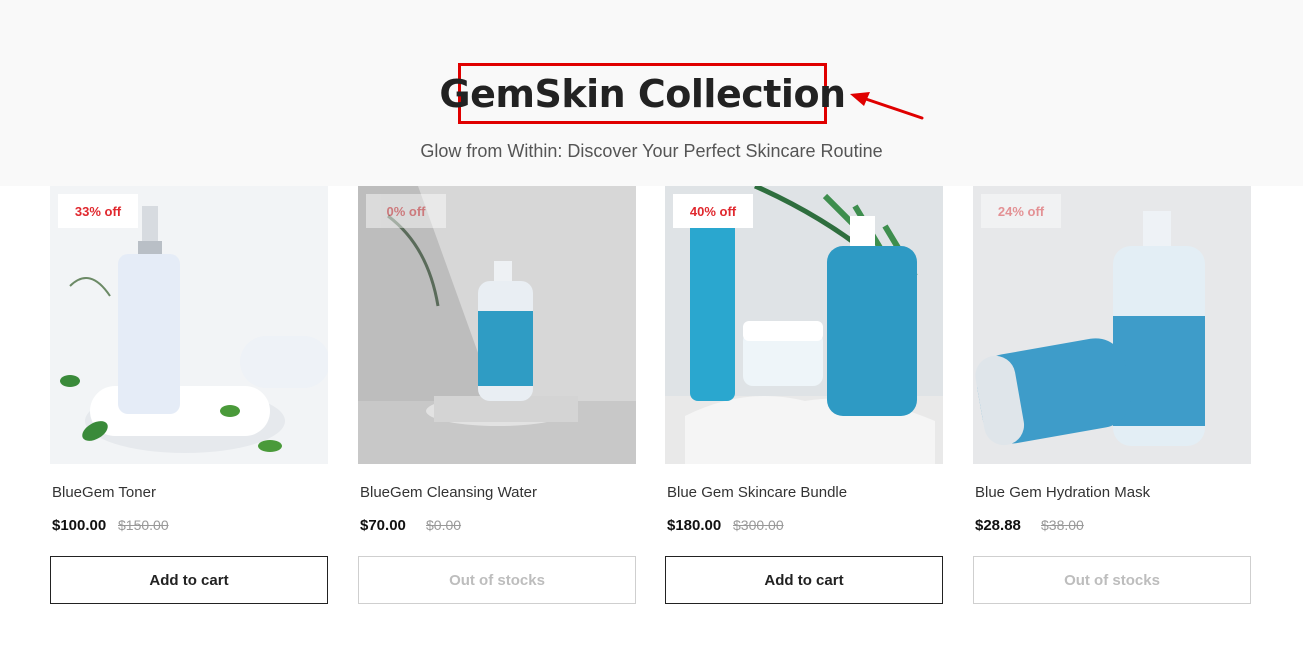 This screenshot has height=652, width=1303. I want to click on title-highlight-box: GemSkin Collection, so click(642, 93).